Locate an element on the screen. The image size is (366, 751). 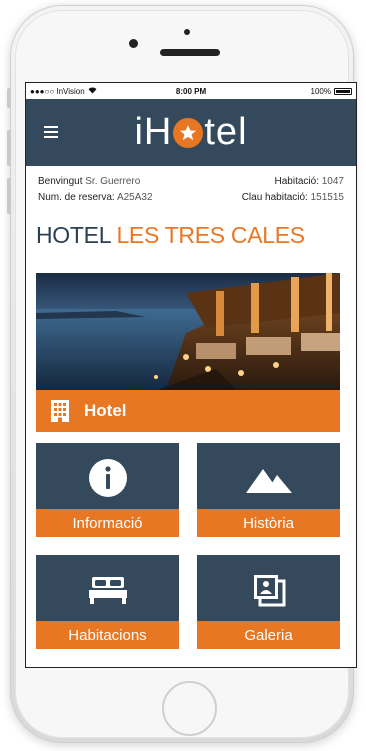
battery-percent: 100% is located at coordinates (320, 91).